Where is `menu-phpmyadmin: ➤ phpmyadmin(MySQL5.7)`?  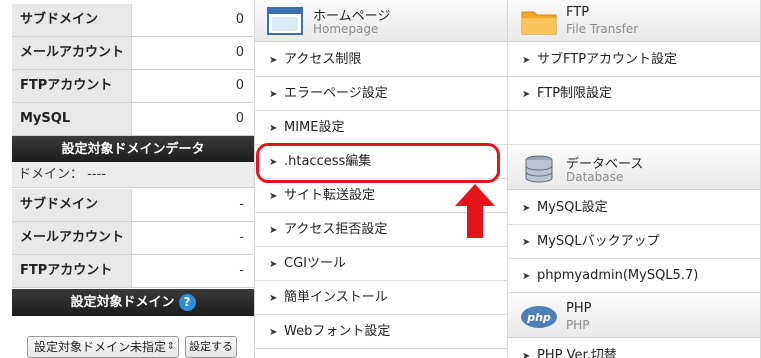
menu-phpmyadmin: ➤ phpmyadmin(MySQL5.7) is located at coordinates (634, 276).